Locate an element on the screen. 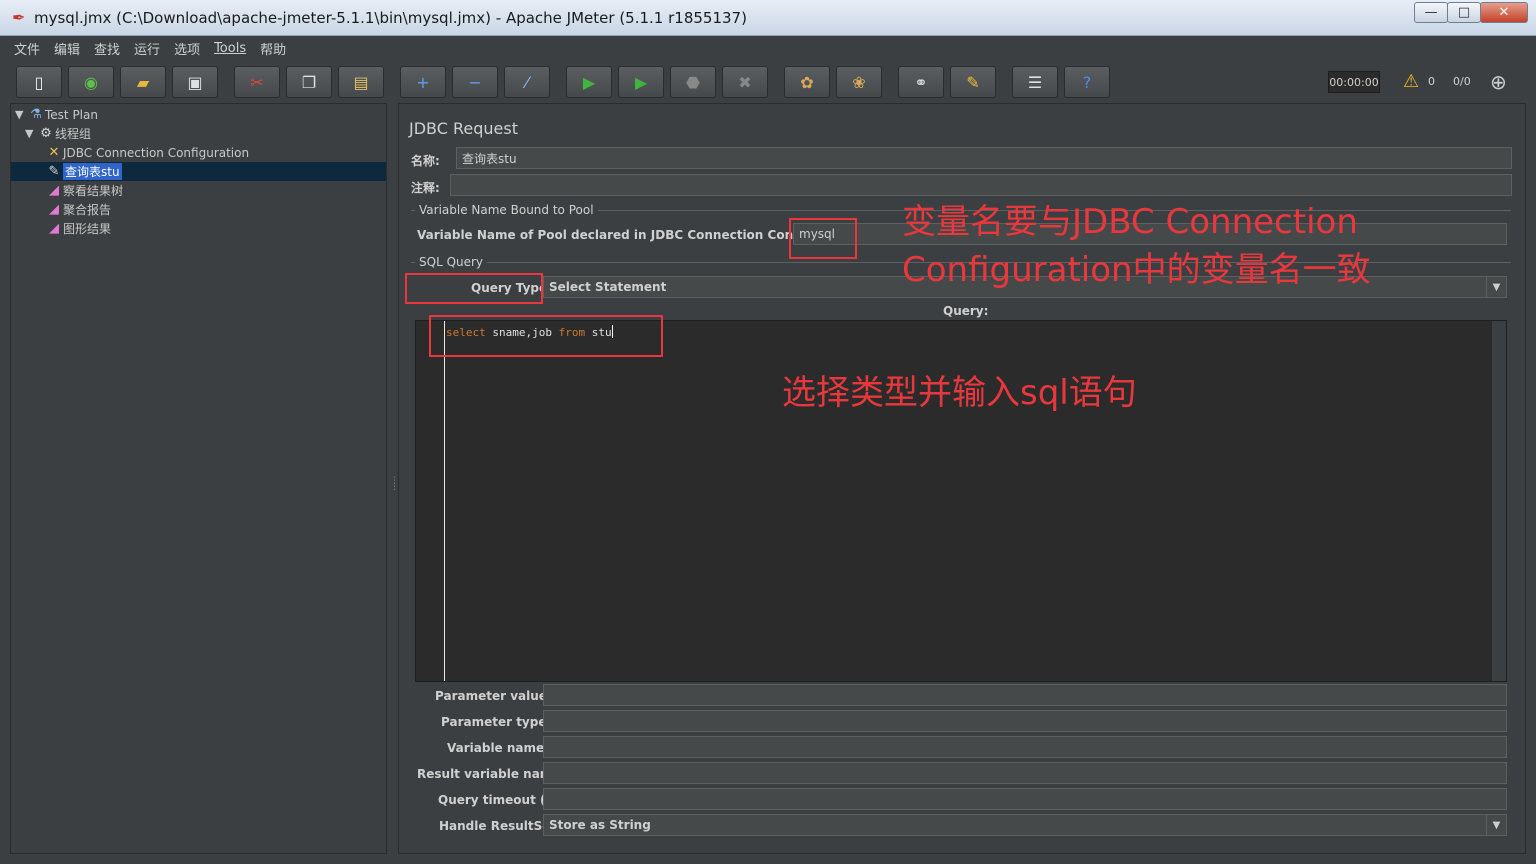  save-button: ▣ is located at coordinates (195, 82).